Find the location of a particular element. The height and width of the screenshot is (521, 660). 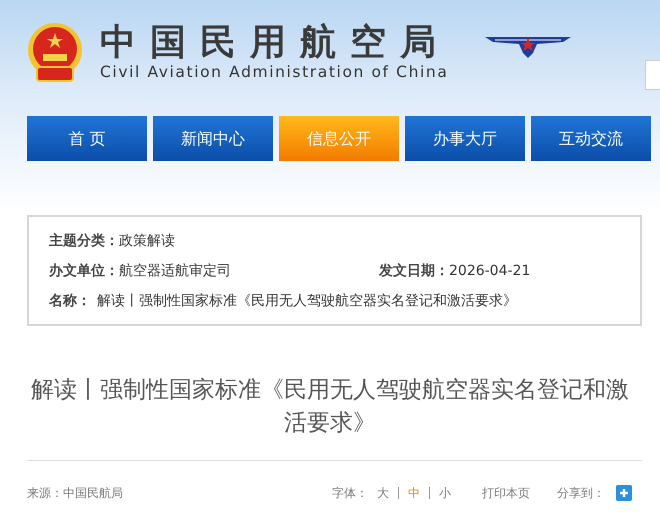

share-plus-icon is located at coordinates (624, 492).